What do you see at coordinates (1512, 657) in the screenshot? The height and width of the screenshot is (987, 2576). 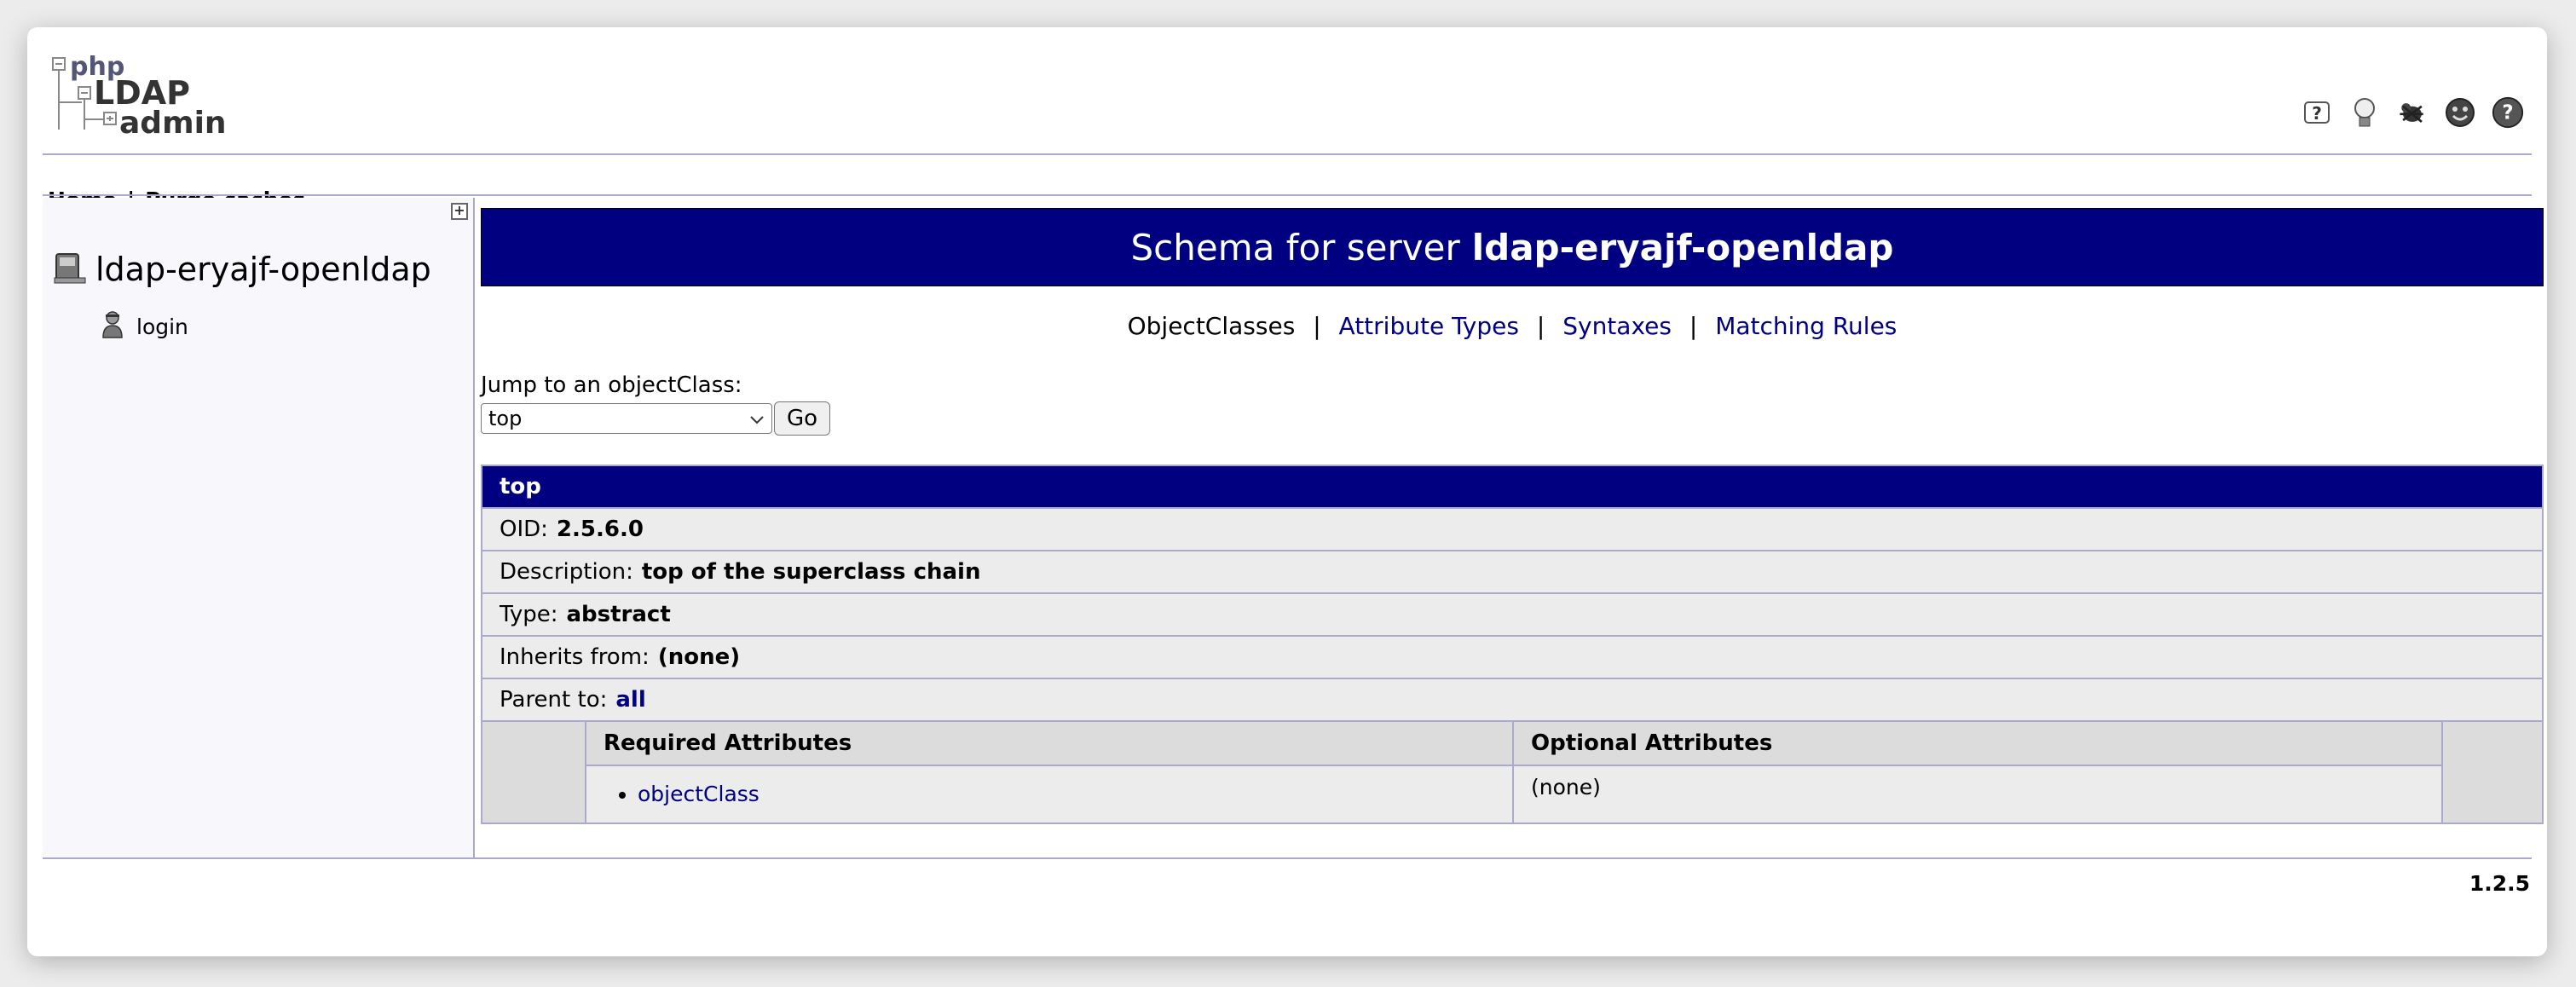 I see `inherits-row: Inherits from: (none)` at bounding box center [1512, 657].